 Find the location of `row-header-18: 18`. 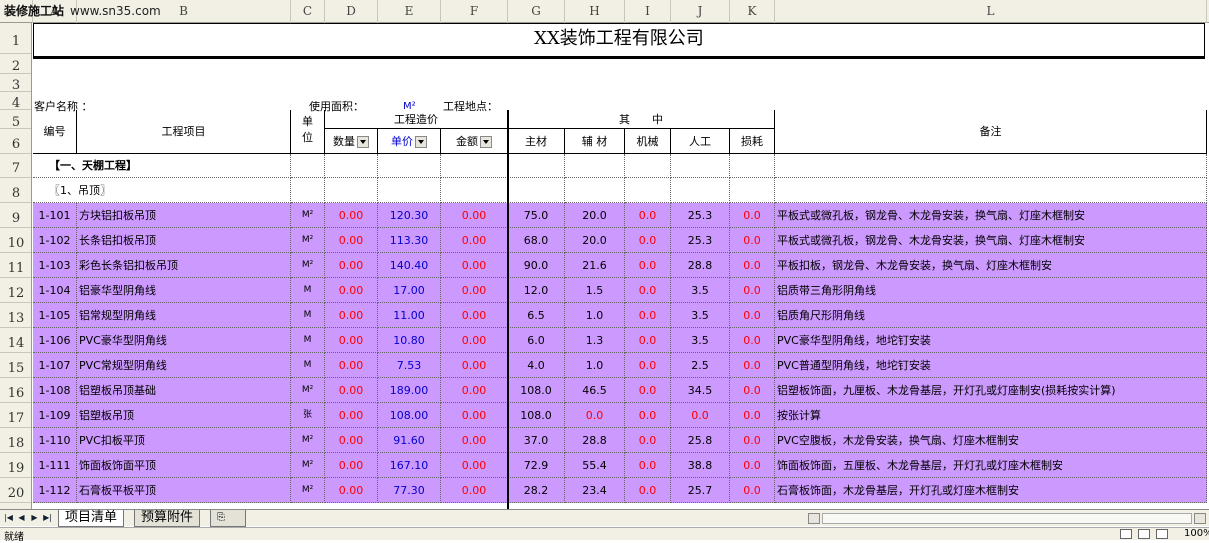

row-header-18: 18 is located at coordinates (15, 440).